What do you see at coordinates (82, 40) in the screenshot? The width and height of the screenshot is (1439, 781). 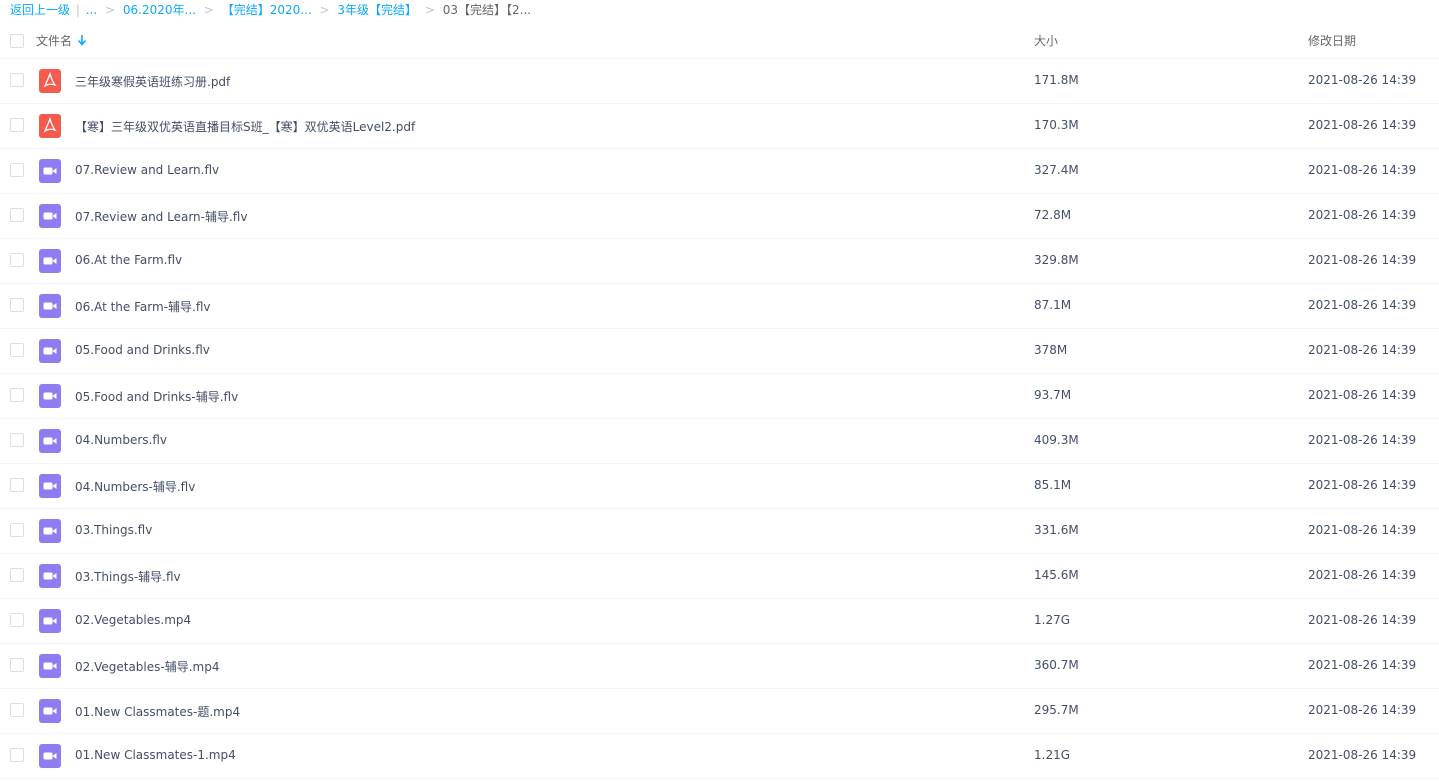 I see `sort-arrow-down-icon` at bounding box center [82, 40].